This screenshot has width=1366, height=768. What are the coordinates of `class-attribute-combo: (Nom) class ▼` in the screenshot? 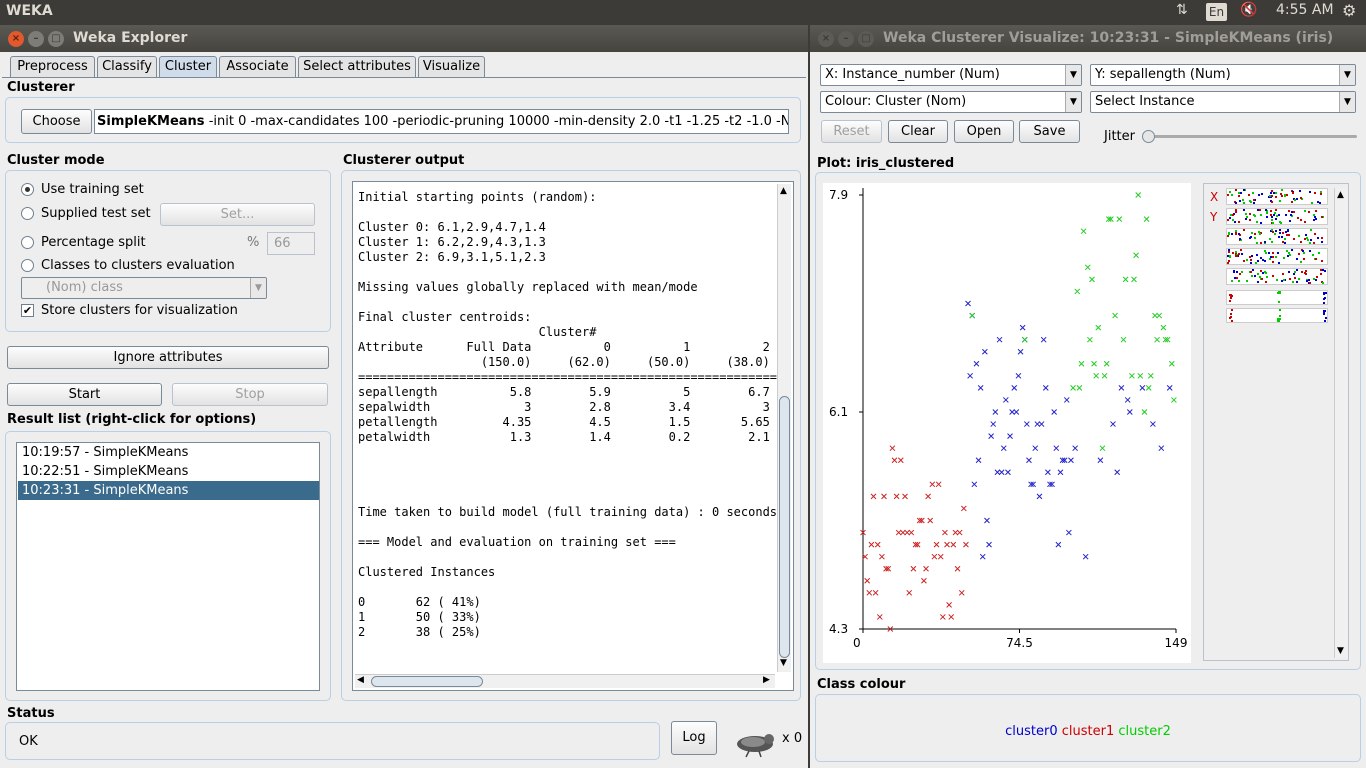 It's located at (144, 288).